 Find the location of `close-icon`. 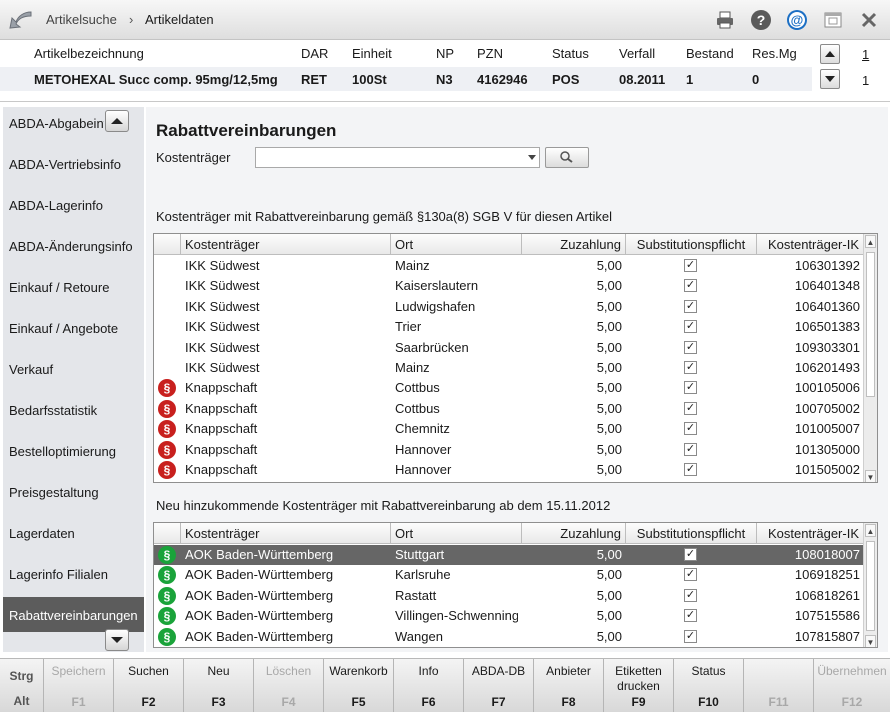

close-icon is located at coordinates (869, 20).